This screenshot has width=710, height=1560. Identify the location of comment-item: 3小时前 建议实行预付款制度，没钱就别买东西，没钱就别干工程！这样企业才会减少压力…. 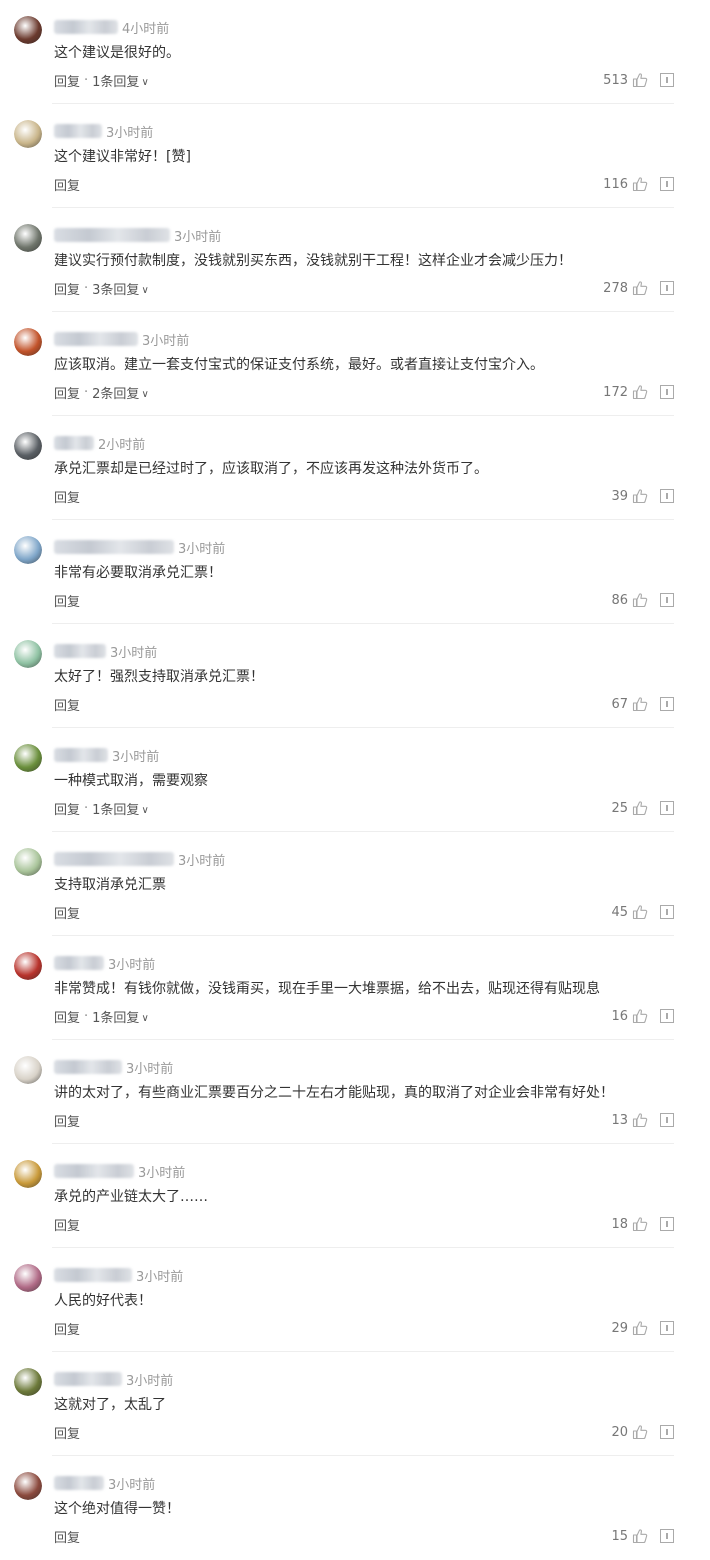
(355, 260).